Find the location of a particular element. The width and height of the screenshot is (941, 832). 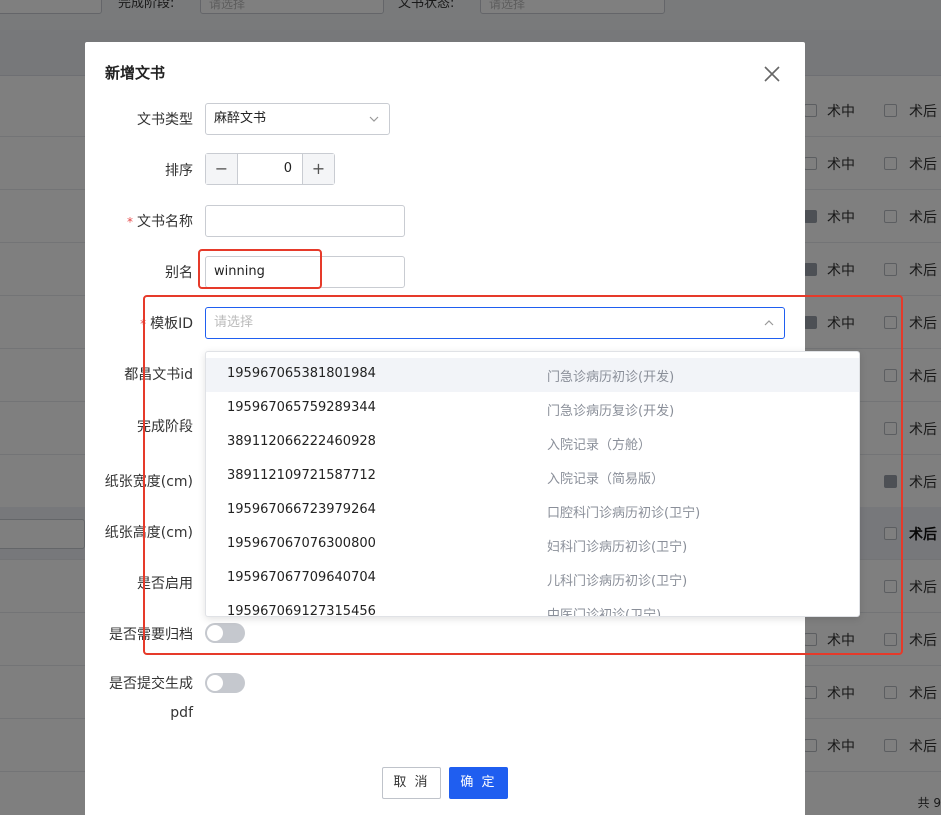

cancel-button: 取 消 is located at coordinates (411, 783).